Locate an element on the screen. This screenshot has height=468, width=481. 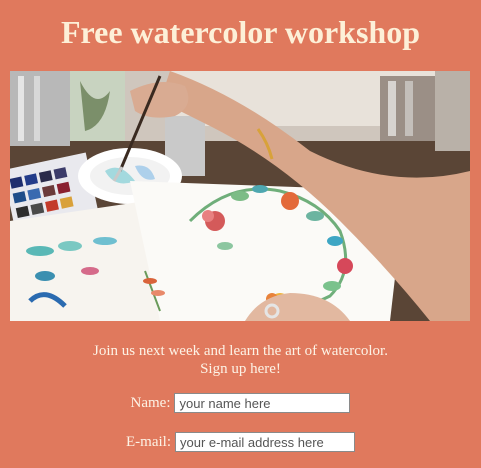
email-row: E-mail: is located at coordinates (240, 442).